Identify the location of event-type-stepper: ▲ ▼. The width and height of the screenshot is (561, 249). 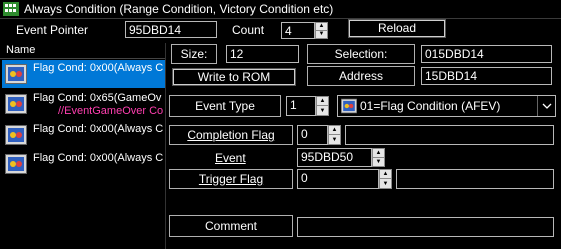
(322, 106).